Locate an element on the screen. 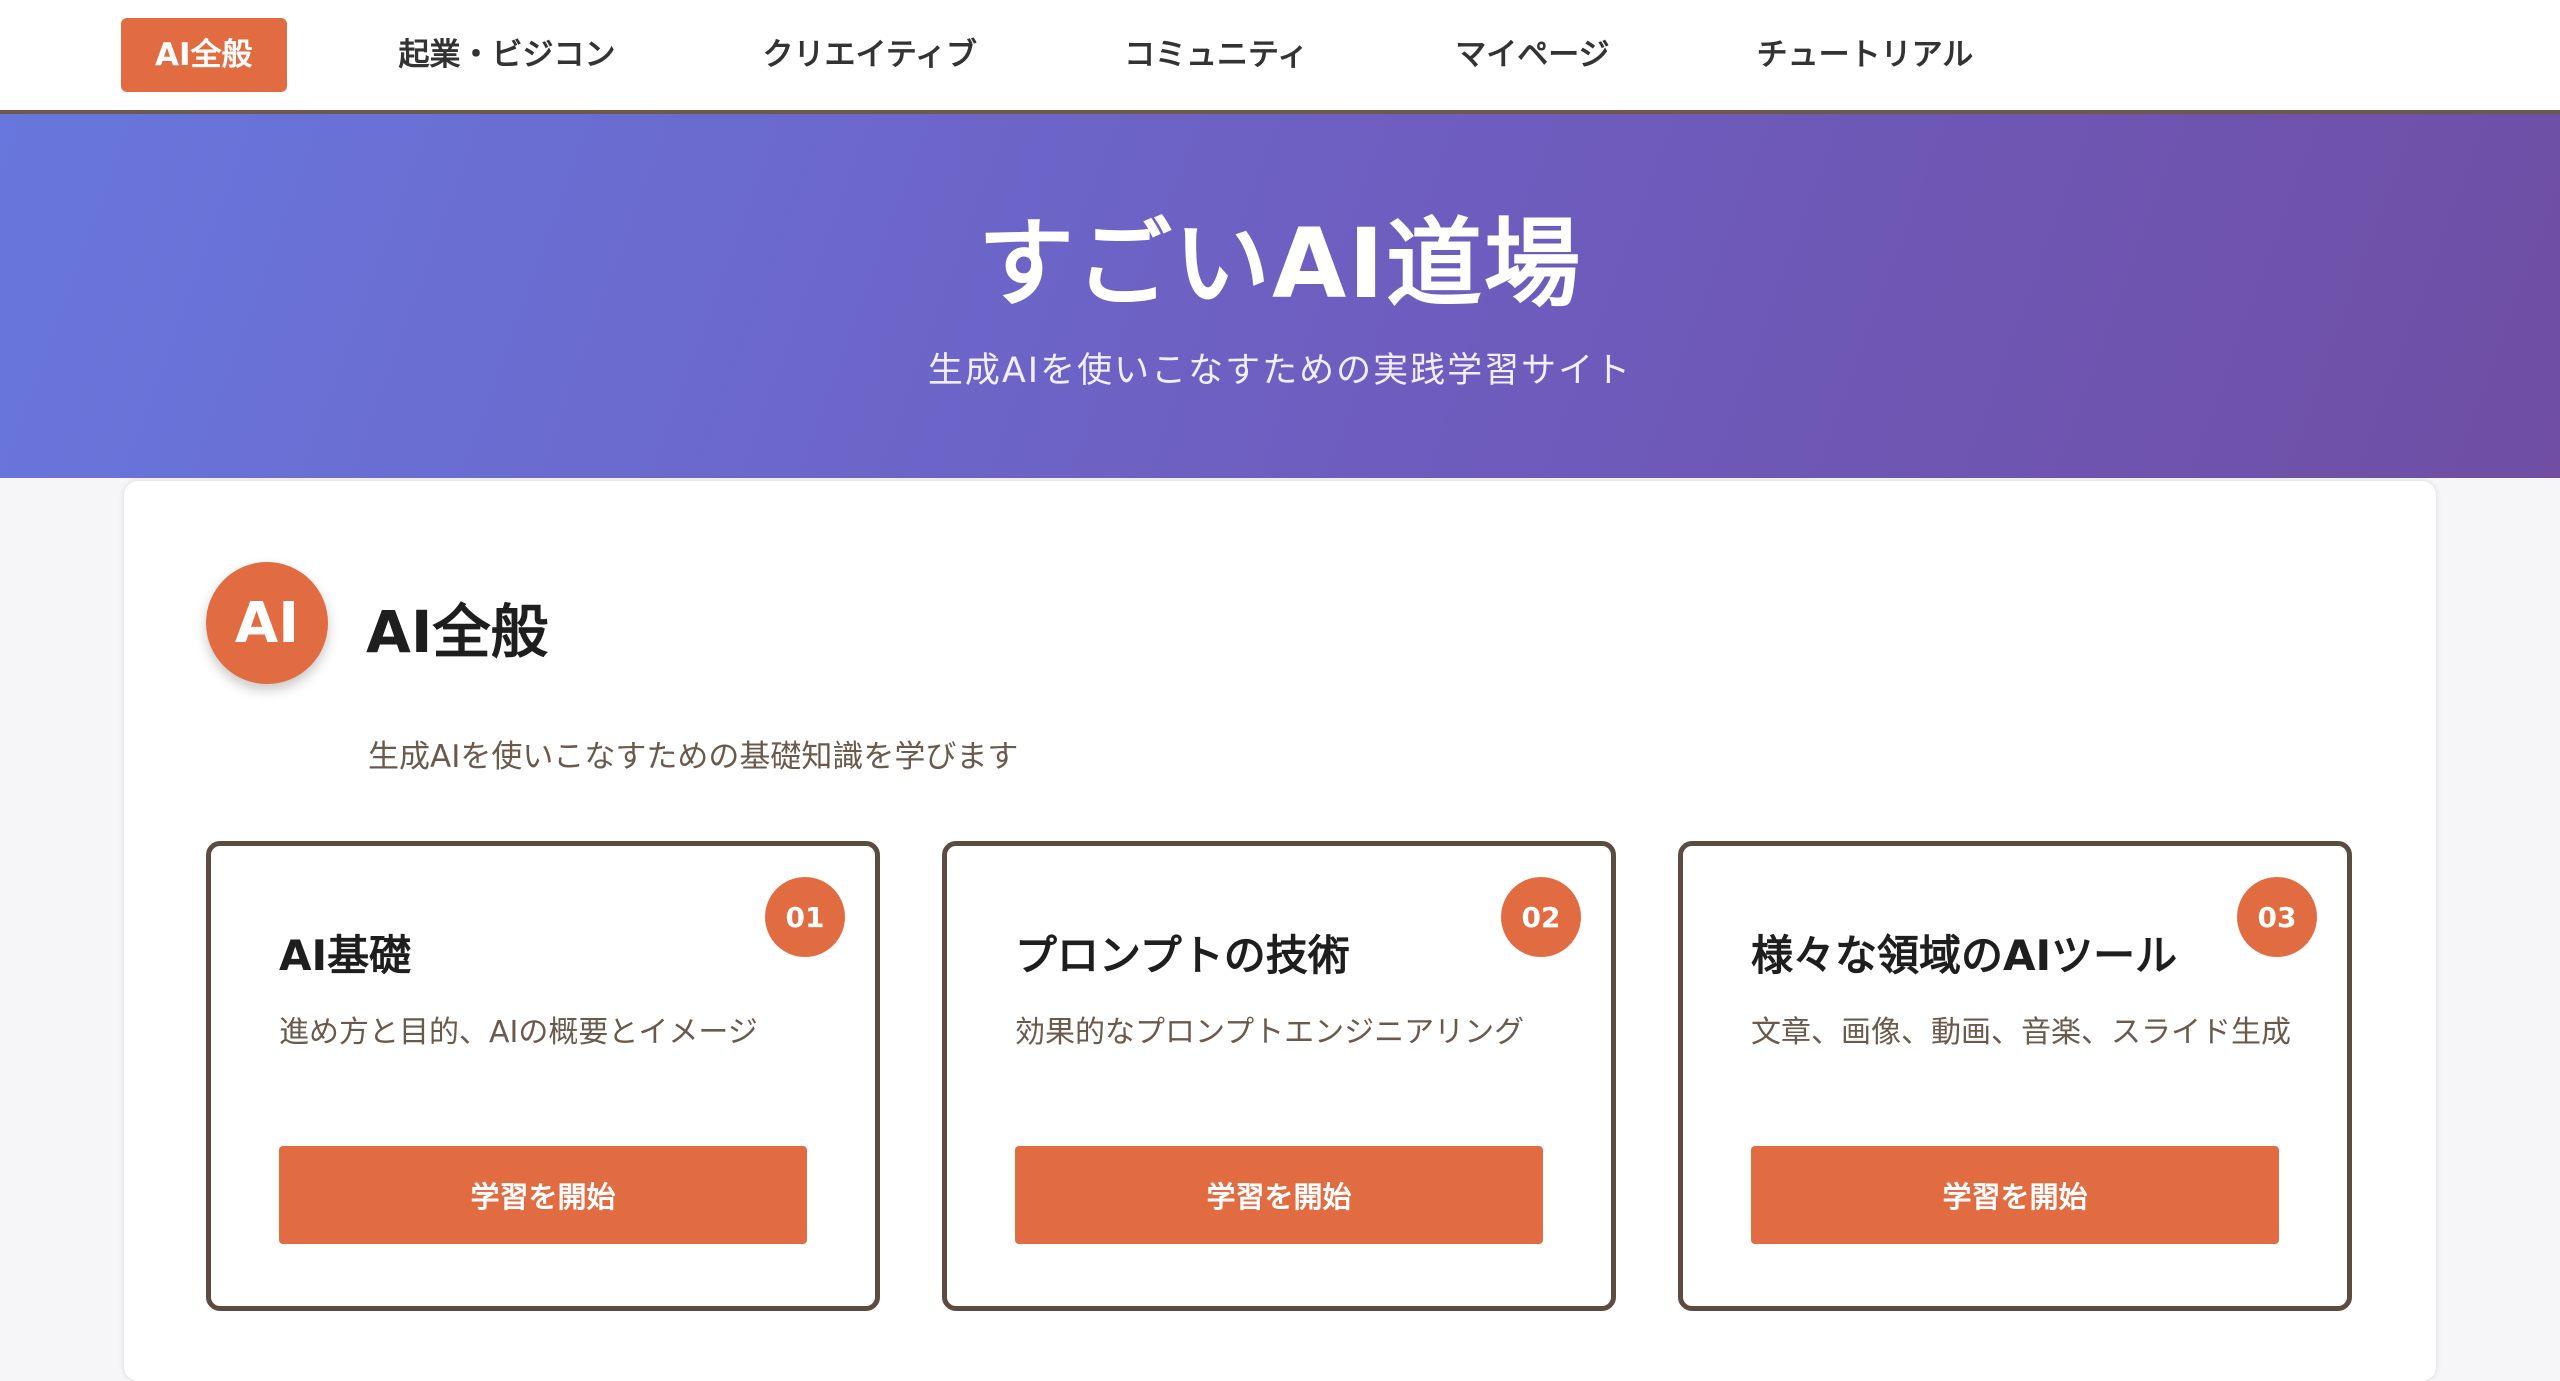 The image size is (2560, 1381). hero-subtitle: 生成AIを使いこなすための実践学習サイト is located at coordinates (1280, 371).